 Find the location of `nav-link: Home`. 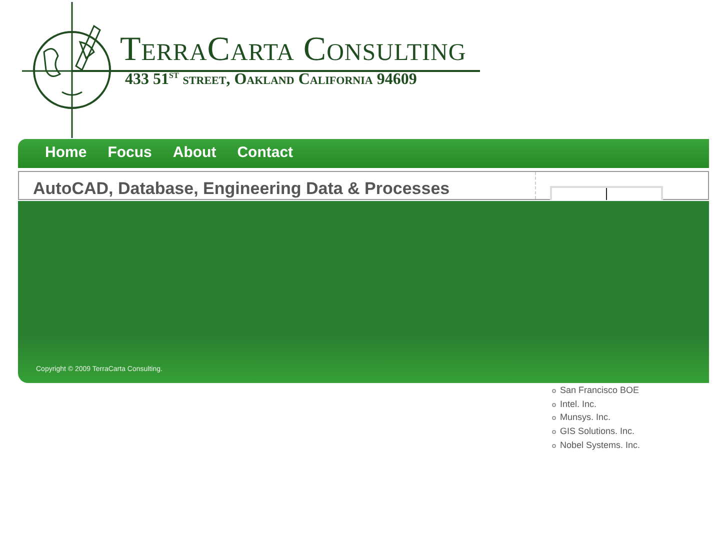

nav-link: Home is located at coordinates (66, 153).